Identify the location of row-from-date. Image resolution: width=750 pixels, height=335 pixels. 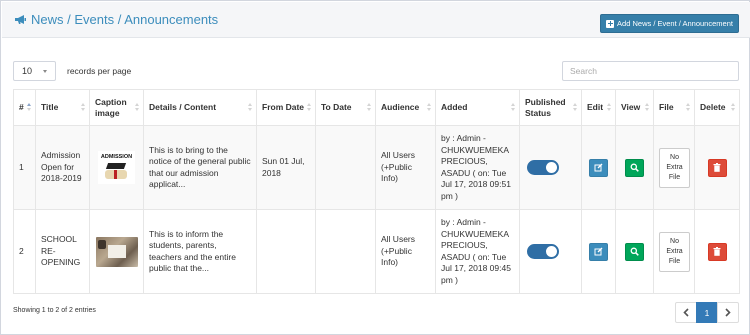
(286, 251).